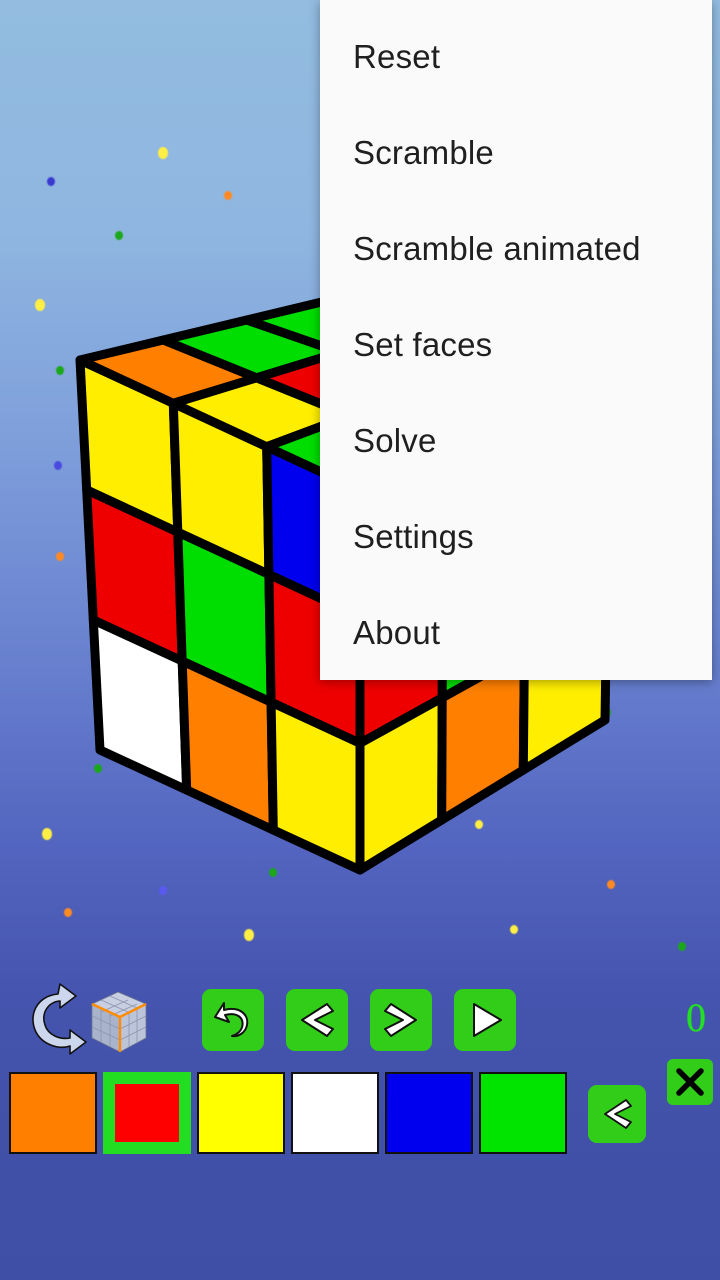 This screenshot has height=1280, width=720. I want to click on play-button, so click(485, 1020).